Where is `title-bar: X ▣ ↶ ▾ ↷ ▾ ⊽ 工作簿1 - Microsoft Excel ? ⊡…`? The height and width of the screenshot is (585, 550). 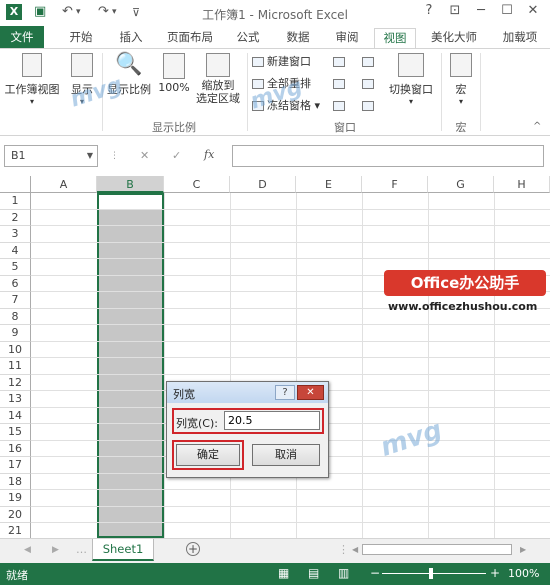
title-bar: X ▣ ↶ ▾ ↷ ▾ ⊽ 工作簿1 - Microsoft Excel ? ⊡… is located at coordinates (275, 13).